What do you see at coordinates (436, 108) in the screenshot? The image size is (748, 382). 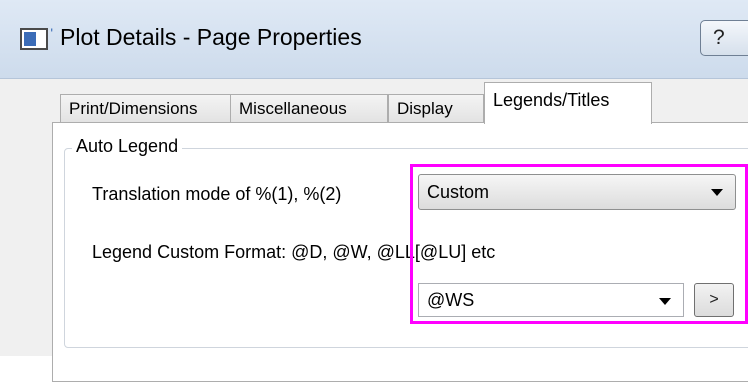 I see `tab-display: Display` at bounding box center [436, 108].